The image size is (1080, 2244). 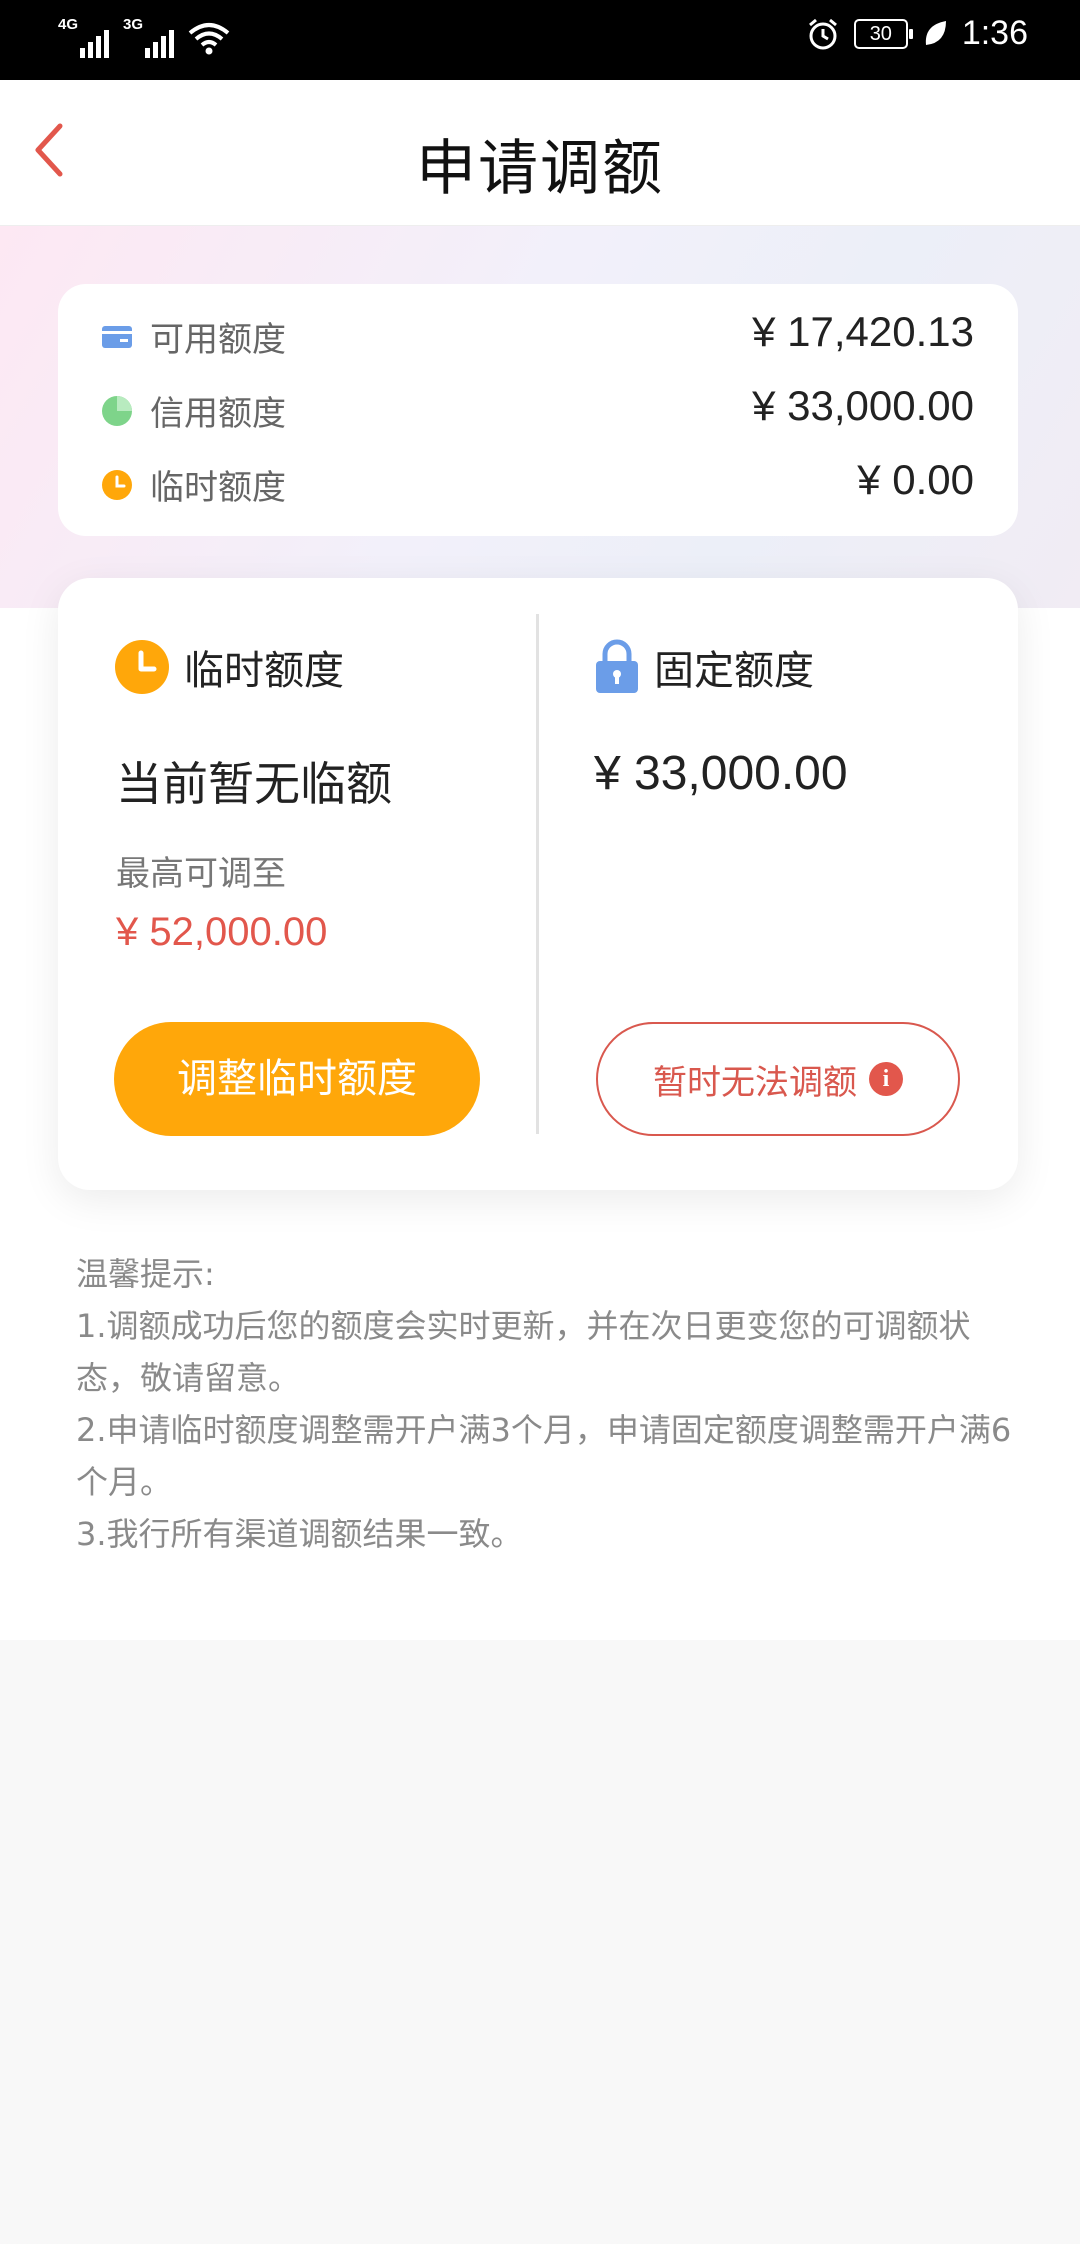 I want to click on nav-bar: 申请调额, so click(x=540, y=153).